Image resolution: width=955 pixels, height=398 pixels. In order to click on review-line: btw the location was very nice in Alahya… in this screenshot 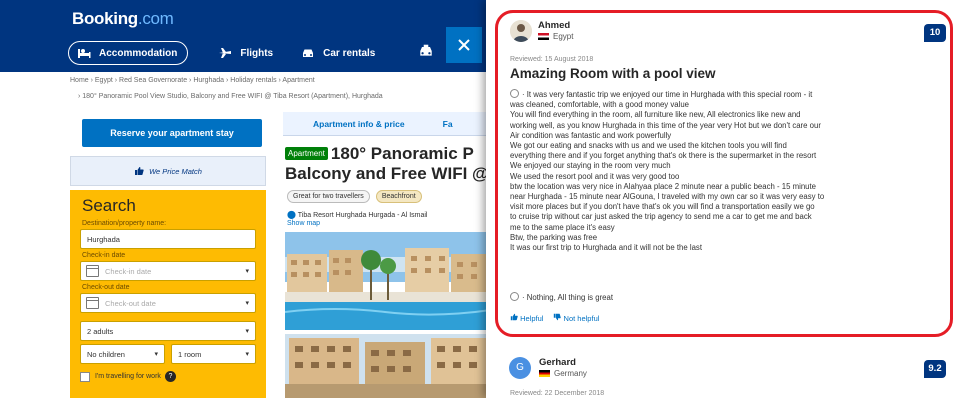, I will do `click(663, 186)`.